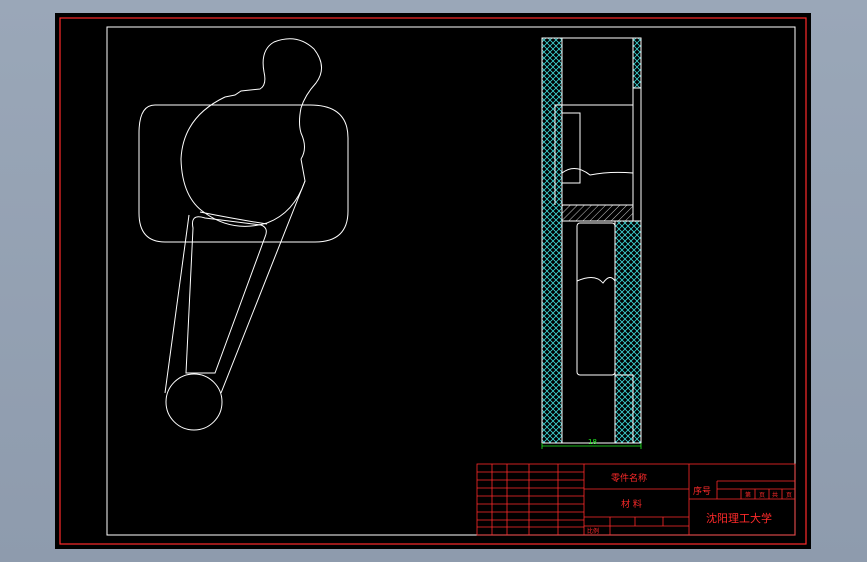 This screenshot has height=562, width=867. Describe the element at coordinates (593, 531) in the screenshot. I see `scale-label: 比例` at that location.